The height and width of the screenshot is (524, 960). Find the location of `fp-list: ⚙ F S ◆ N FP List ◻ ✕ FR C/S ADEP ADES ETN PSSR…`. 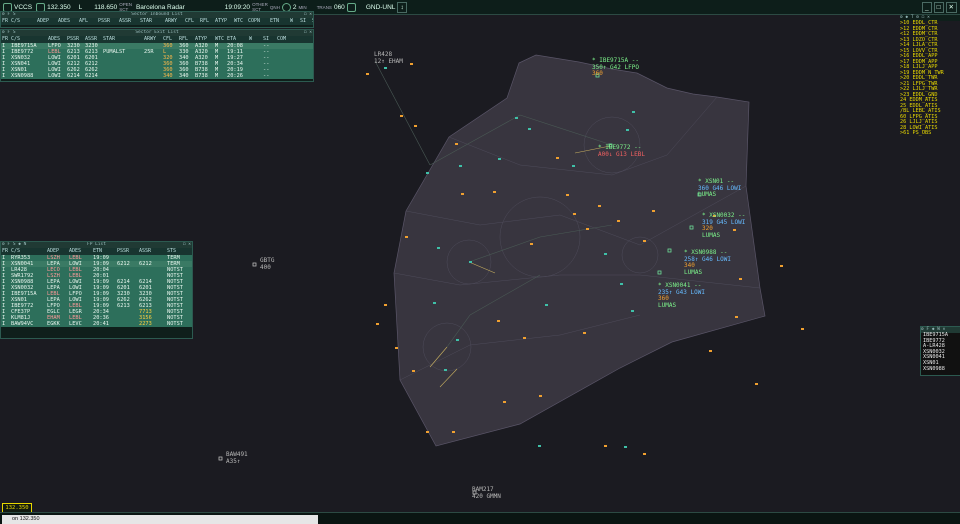

fp-list: ⚙ F S ◆ N FP List ◻ ✕ FR C/S ADEP ADES ETN PSSR… is located at coordinates (96, 290).